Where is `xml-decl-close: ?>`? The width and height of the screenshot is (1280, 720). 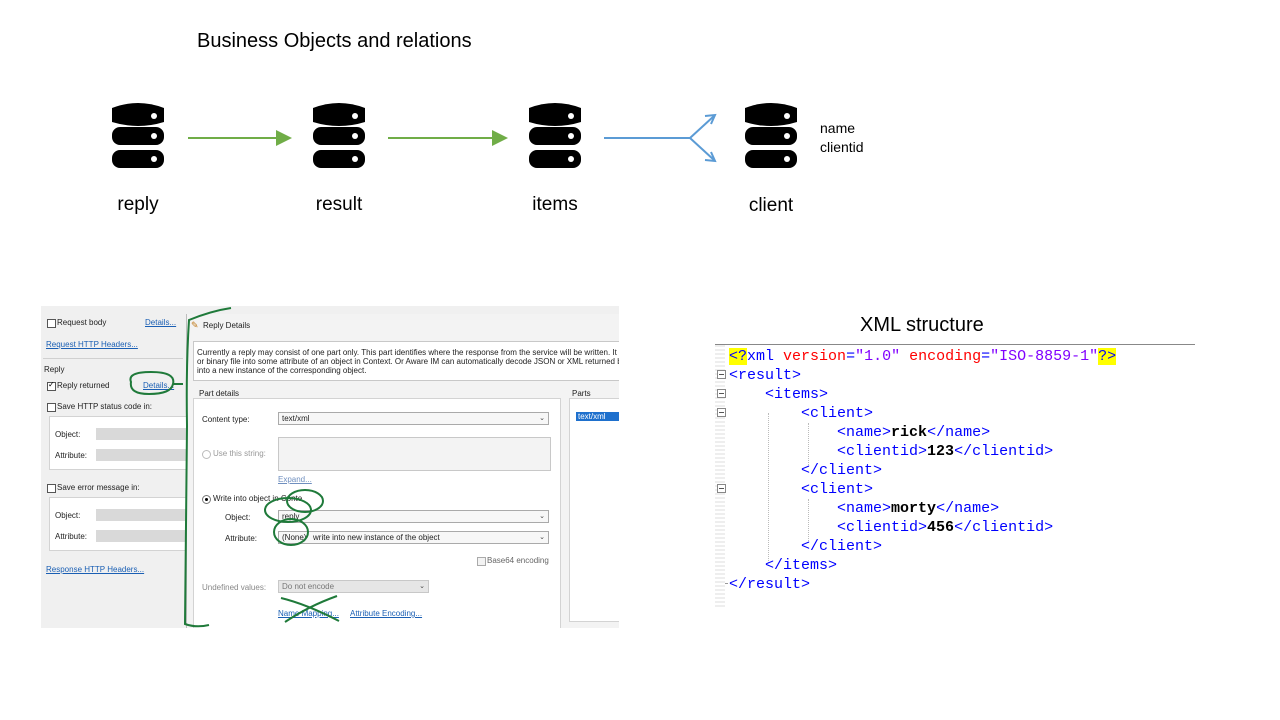 xml-decl-close: ?> is located at coordinates (1107, 356).